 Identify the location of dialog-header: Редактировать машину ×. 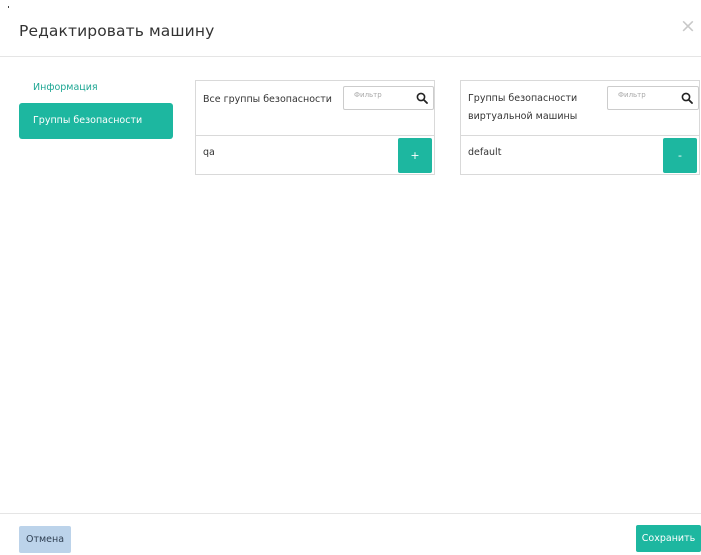
(350, 28).